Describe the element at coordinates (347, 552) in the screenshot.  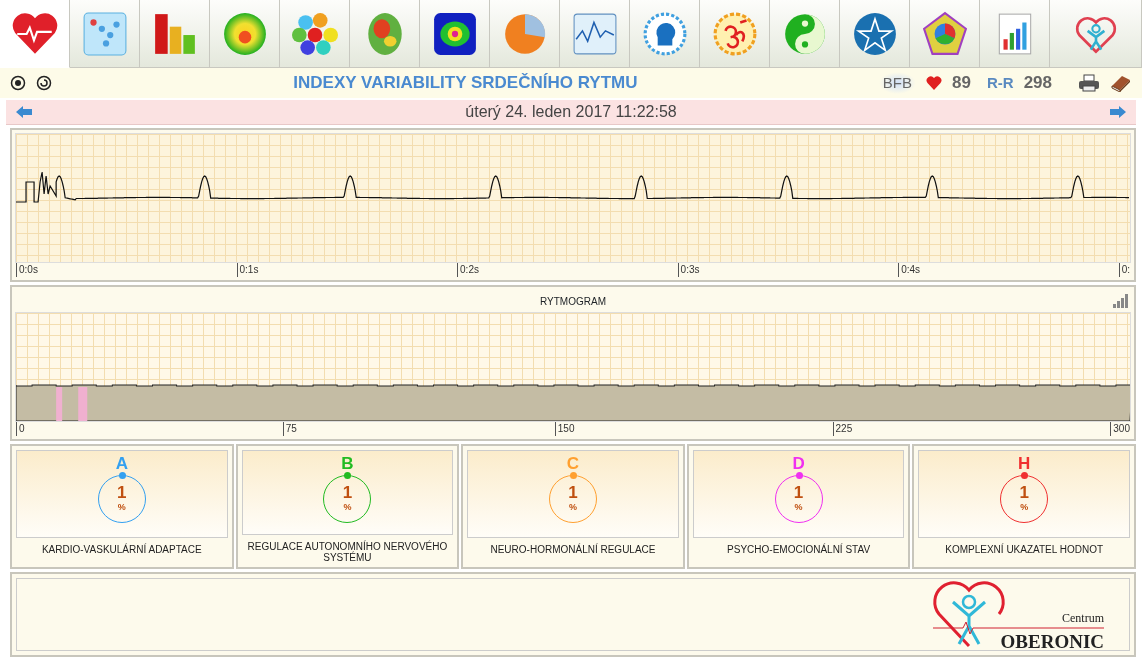
I see `indicator-label: REGULACE AUTONOMNÍHO NERVOVÉHO SYSTÉMU` at that location.